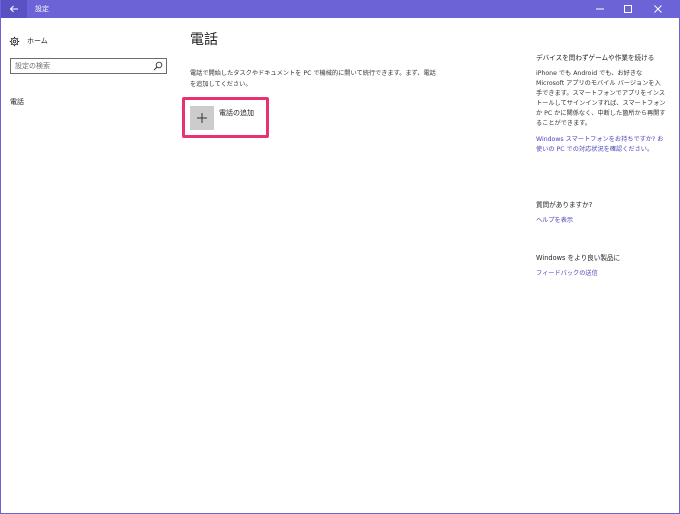 This screenshot has height=514, width=680. I want to click on title-bar: 設定, so click(340, 9).